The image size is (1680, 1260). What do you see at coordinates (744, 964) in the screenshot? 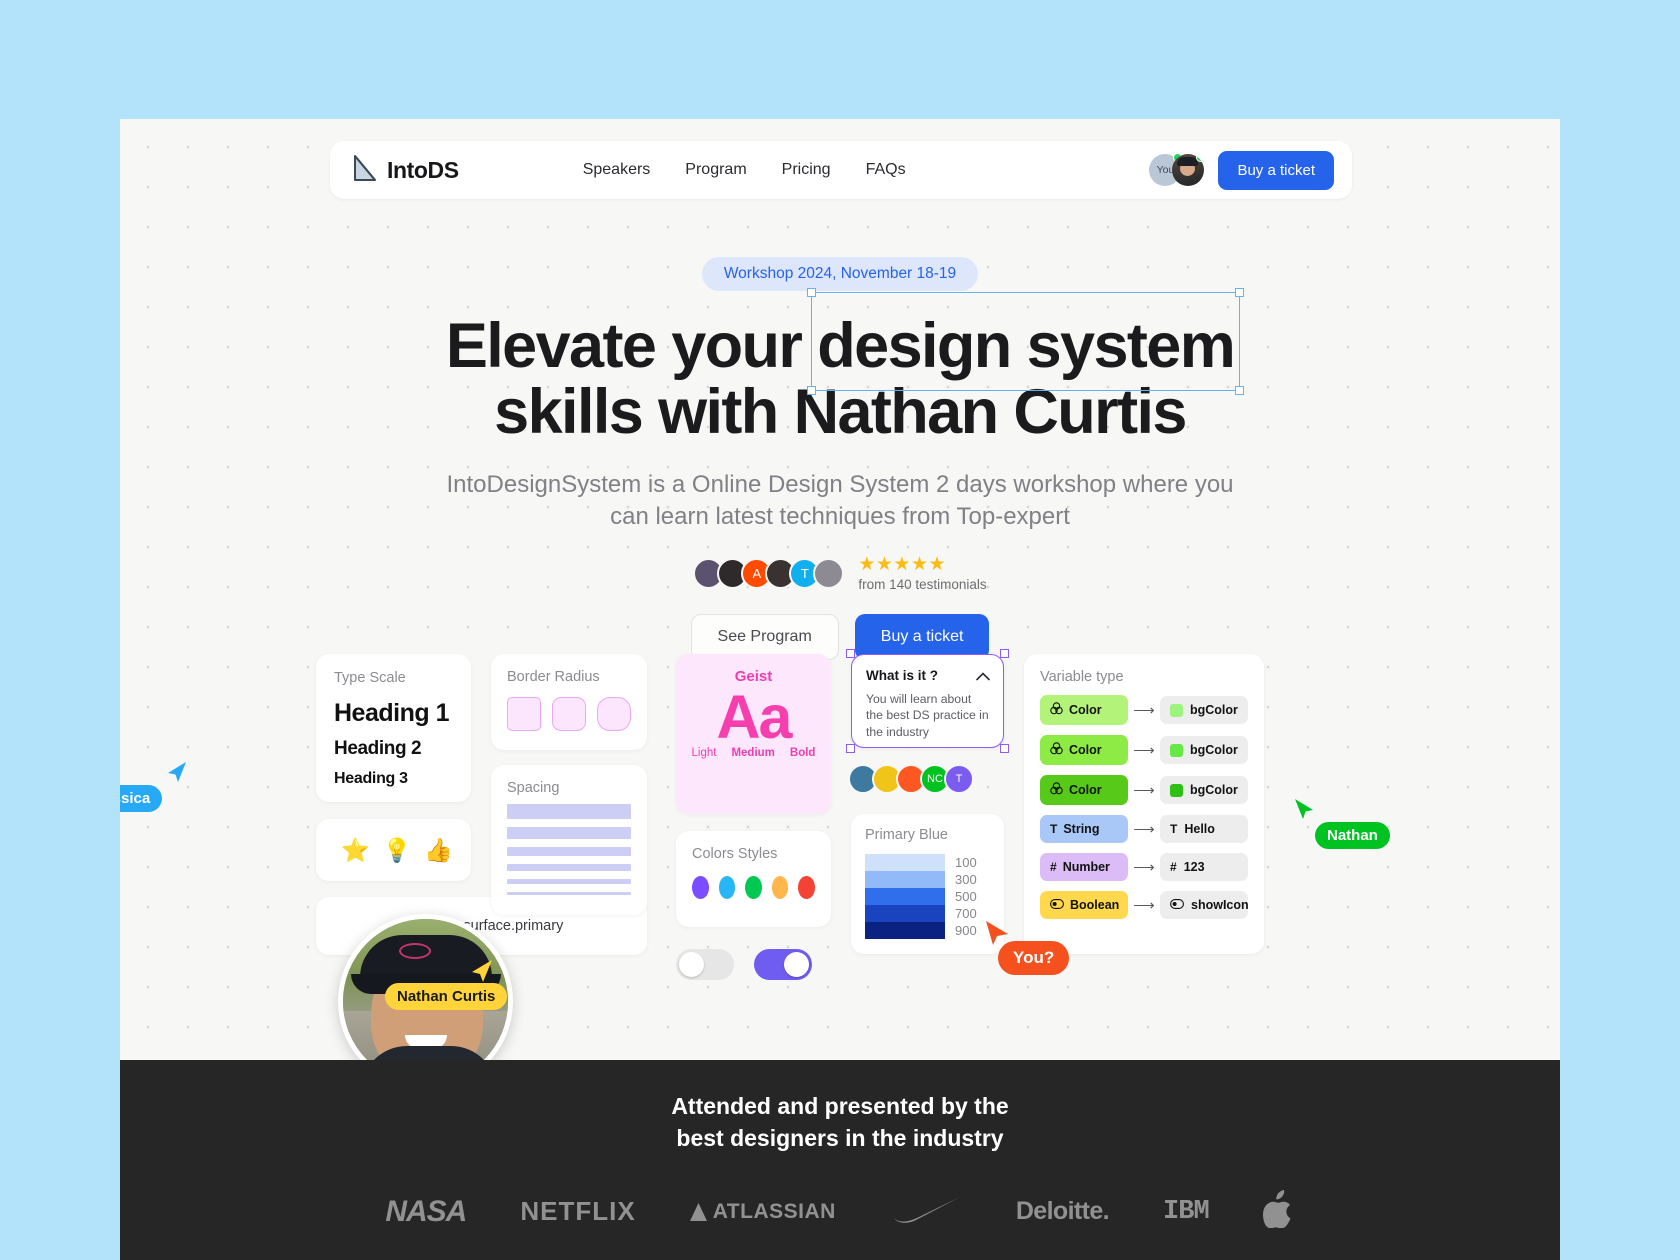
I see `toggle-samples` at bounding box center [744, 964].